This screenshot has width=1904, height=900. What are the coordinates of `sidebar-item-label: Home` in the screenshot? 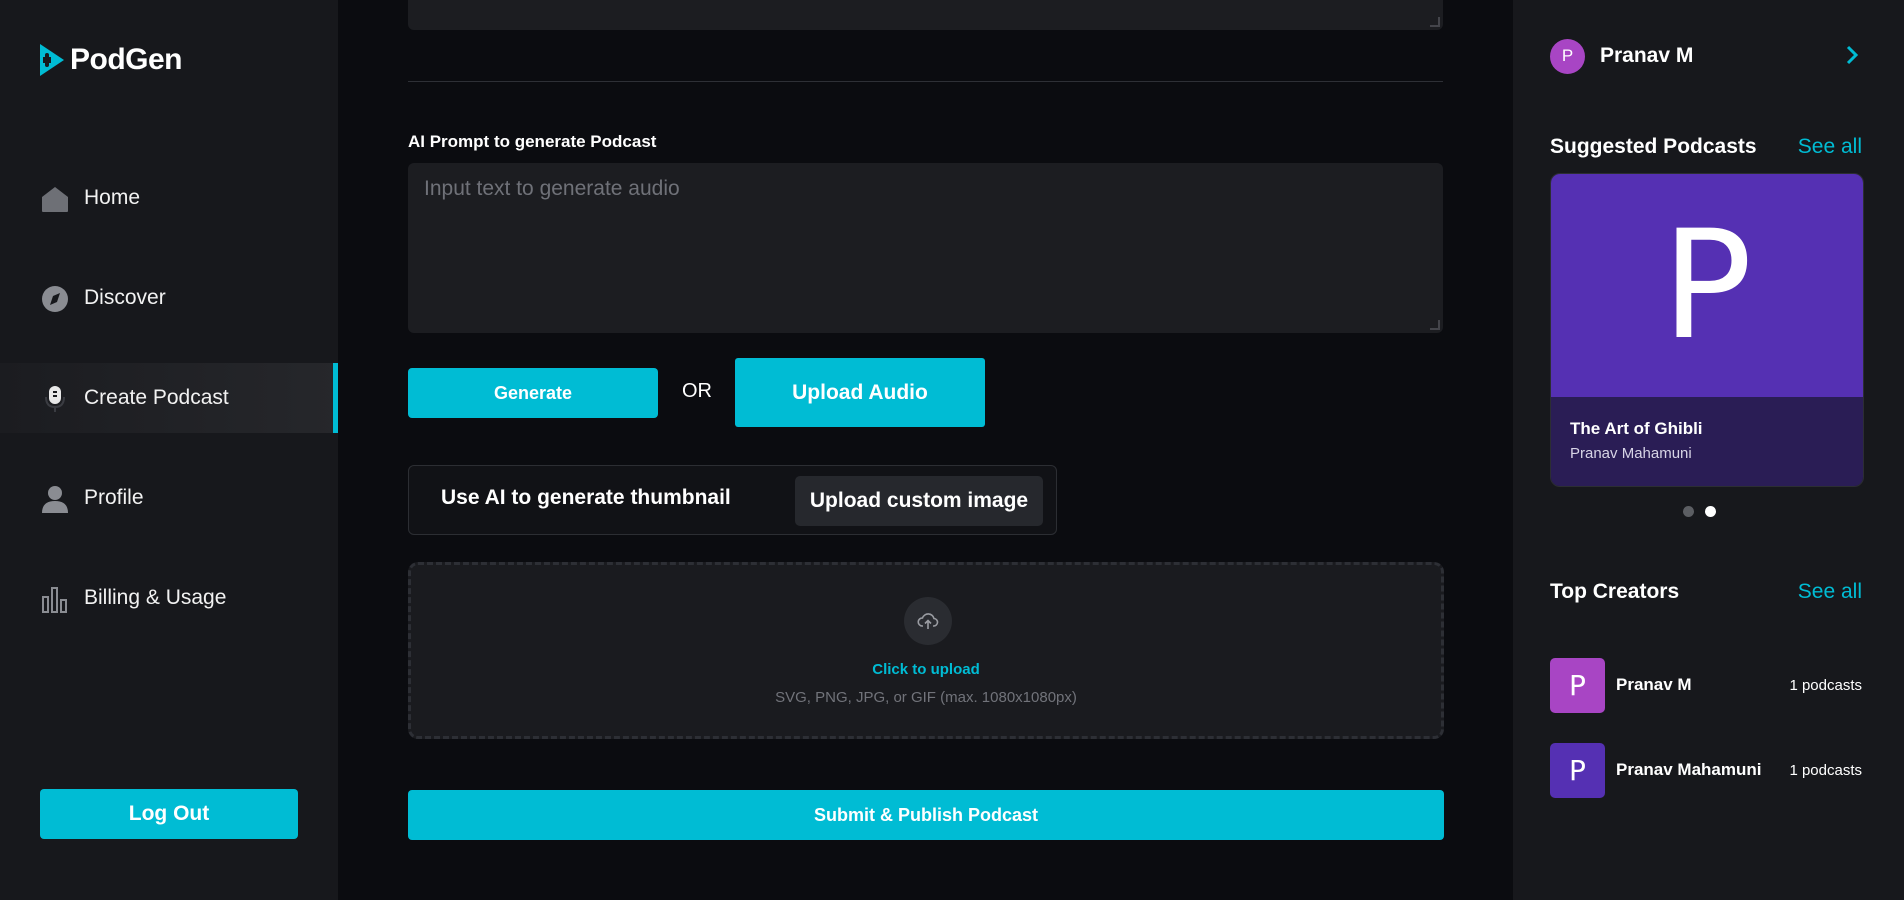 It's located at (112, 197).